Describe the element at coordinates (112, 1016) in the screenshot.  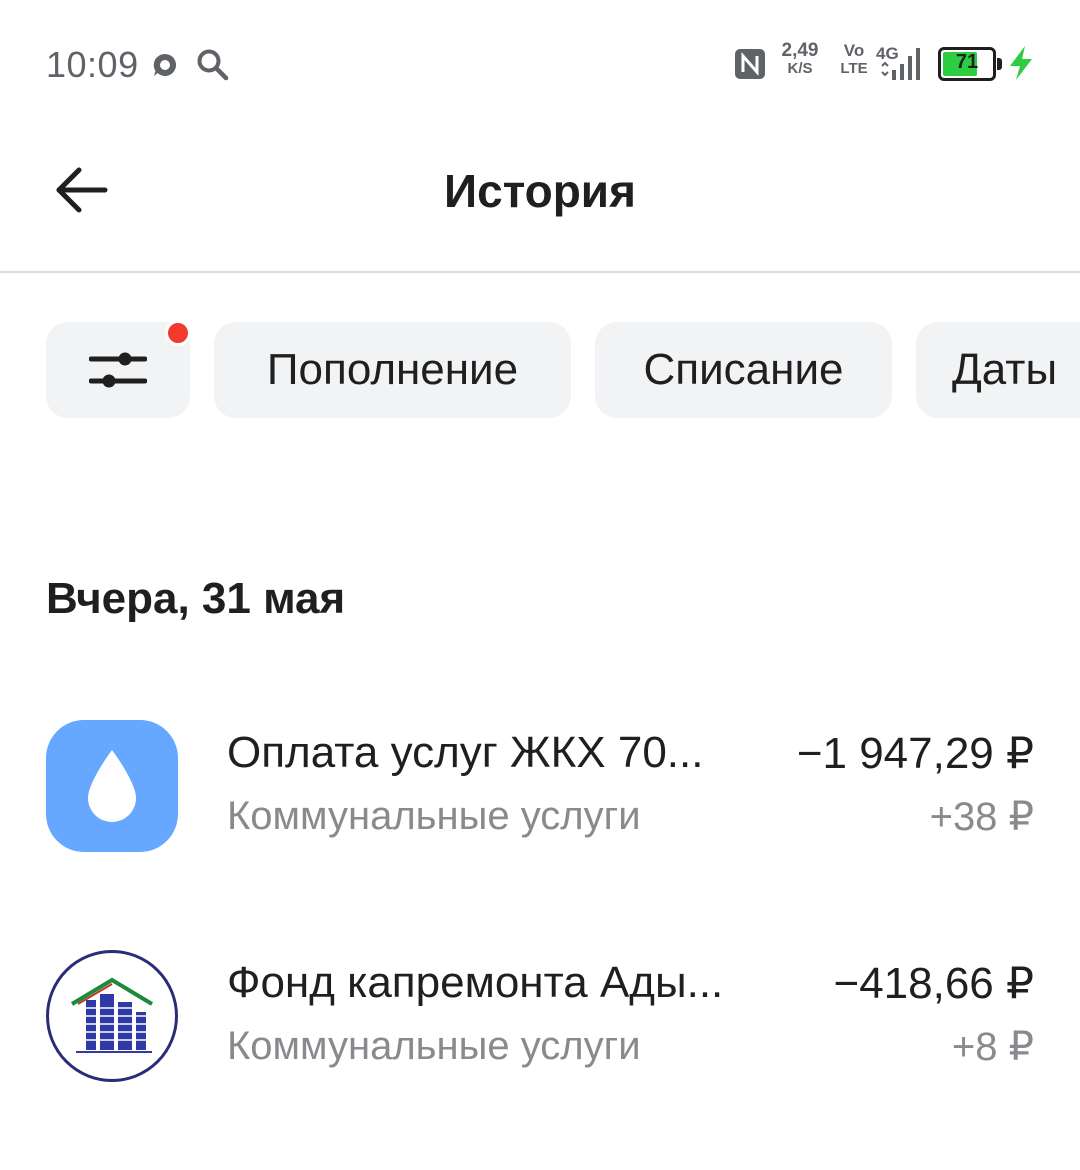
I see `fund-logo-icon` at that location.